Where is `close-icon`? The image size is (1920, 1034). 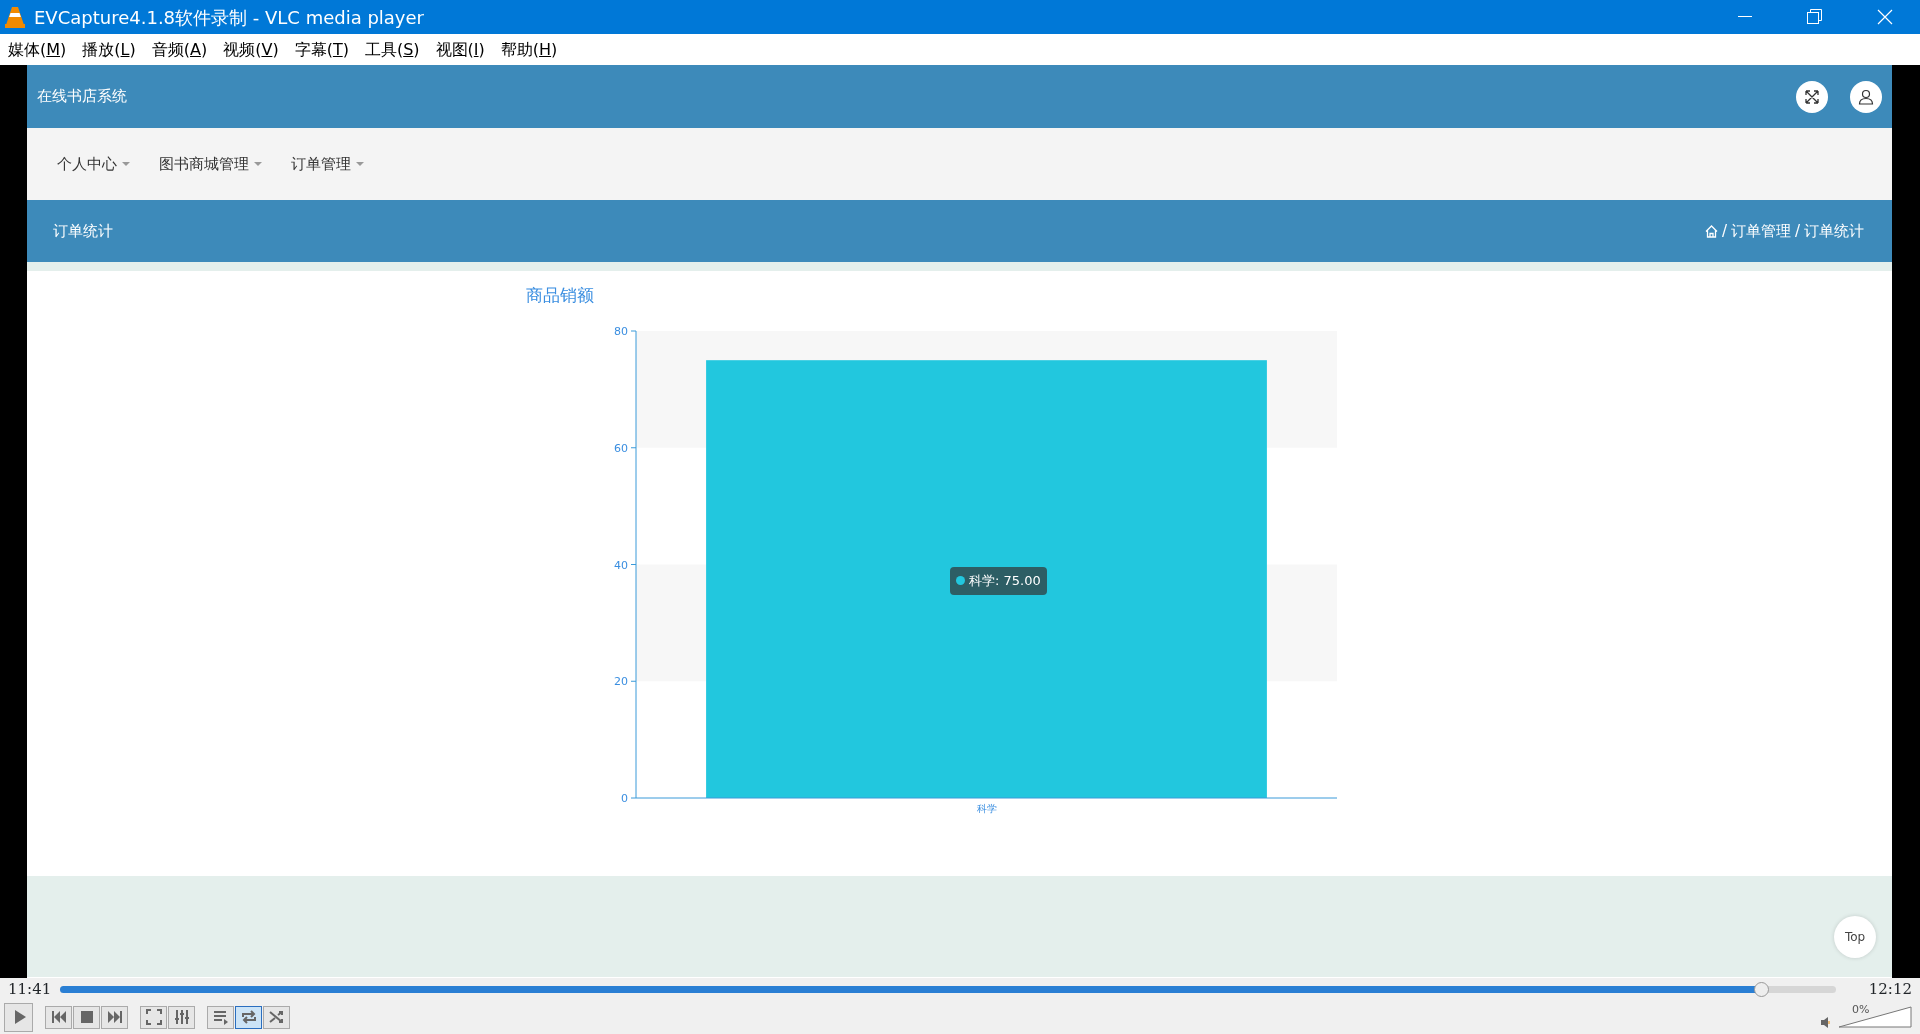 close-icon is located at coordinates (1885, 17).